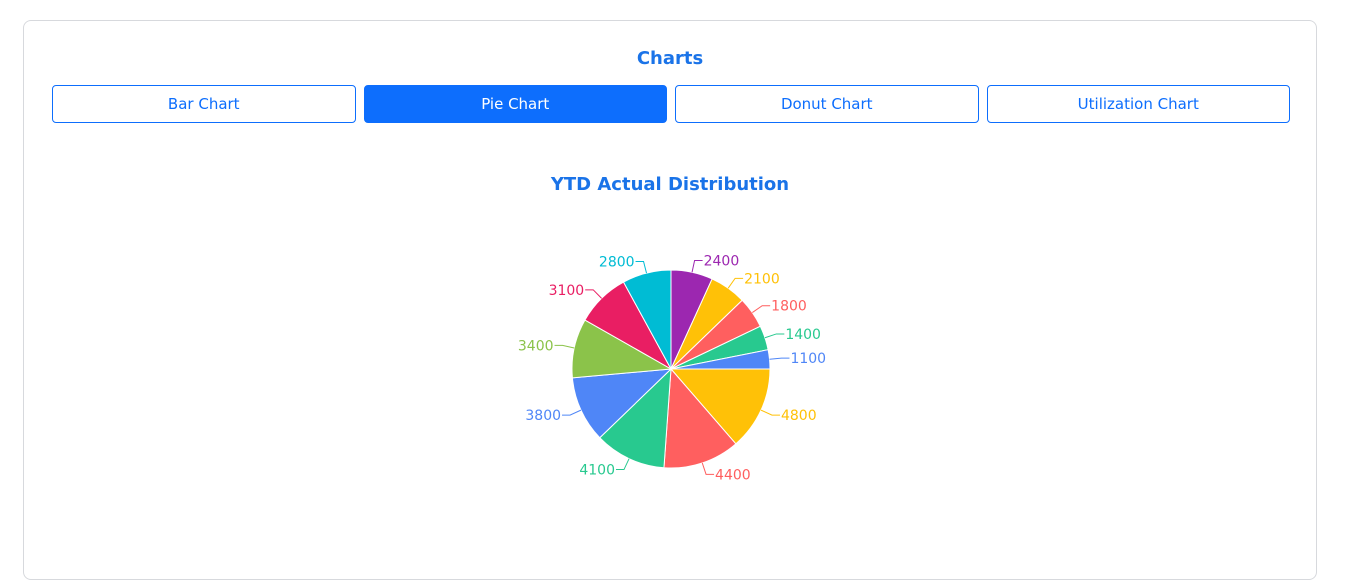  Describe the element at coordinates (808, 359) in the screenshot. I see `pie-data-label: 1100` at that location.